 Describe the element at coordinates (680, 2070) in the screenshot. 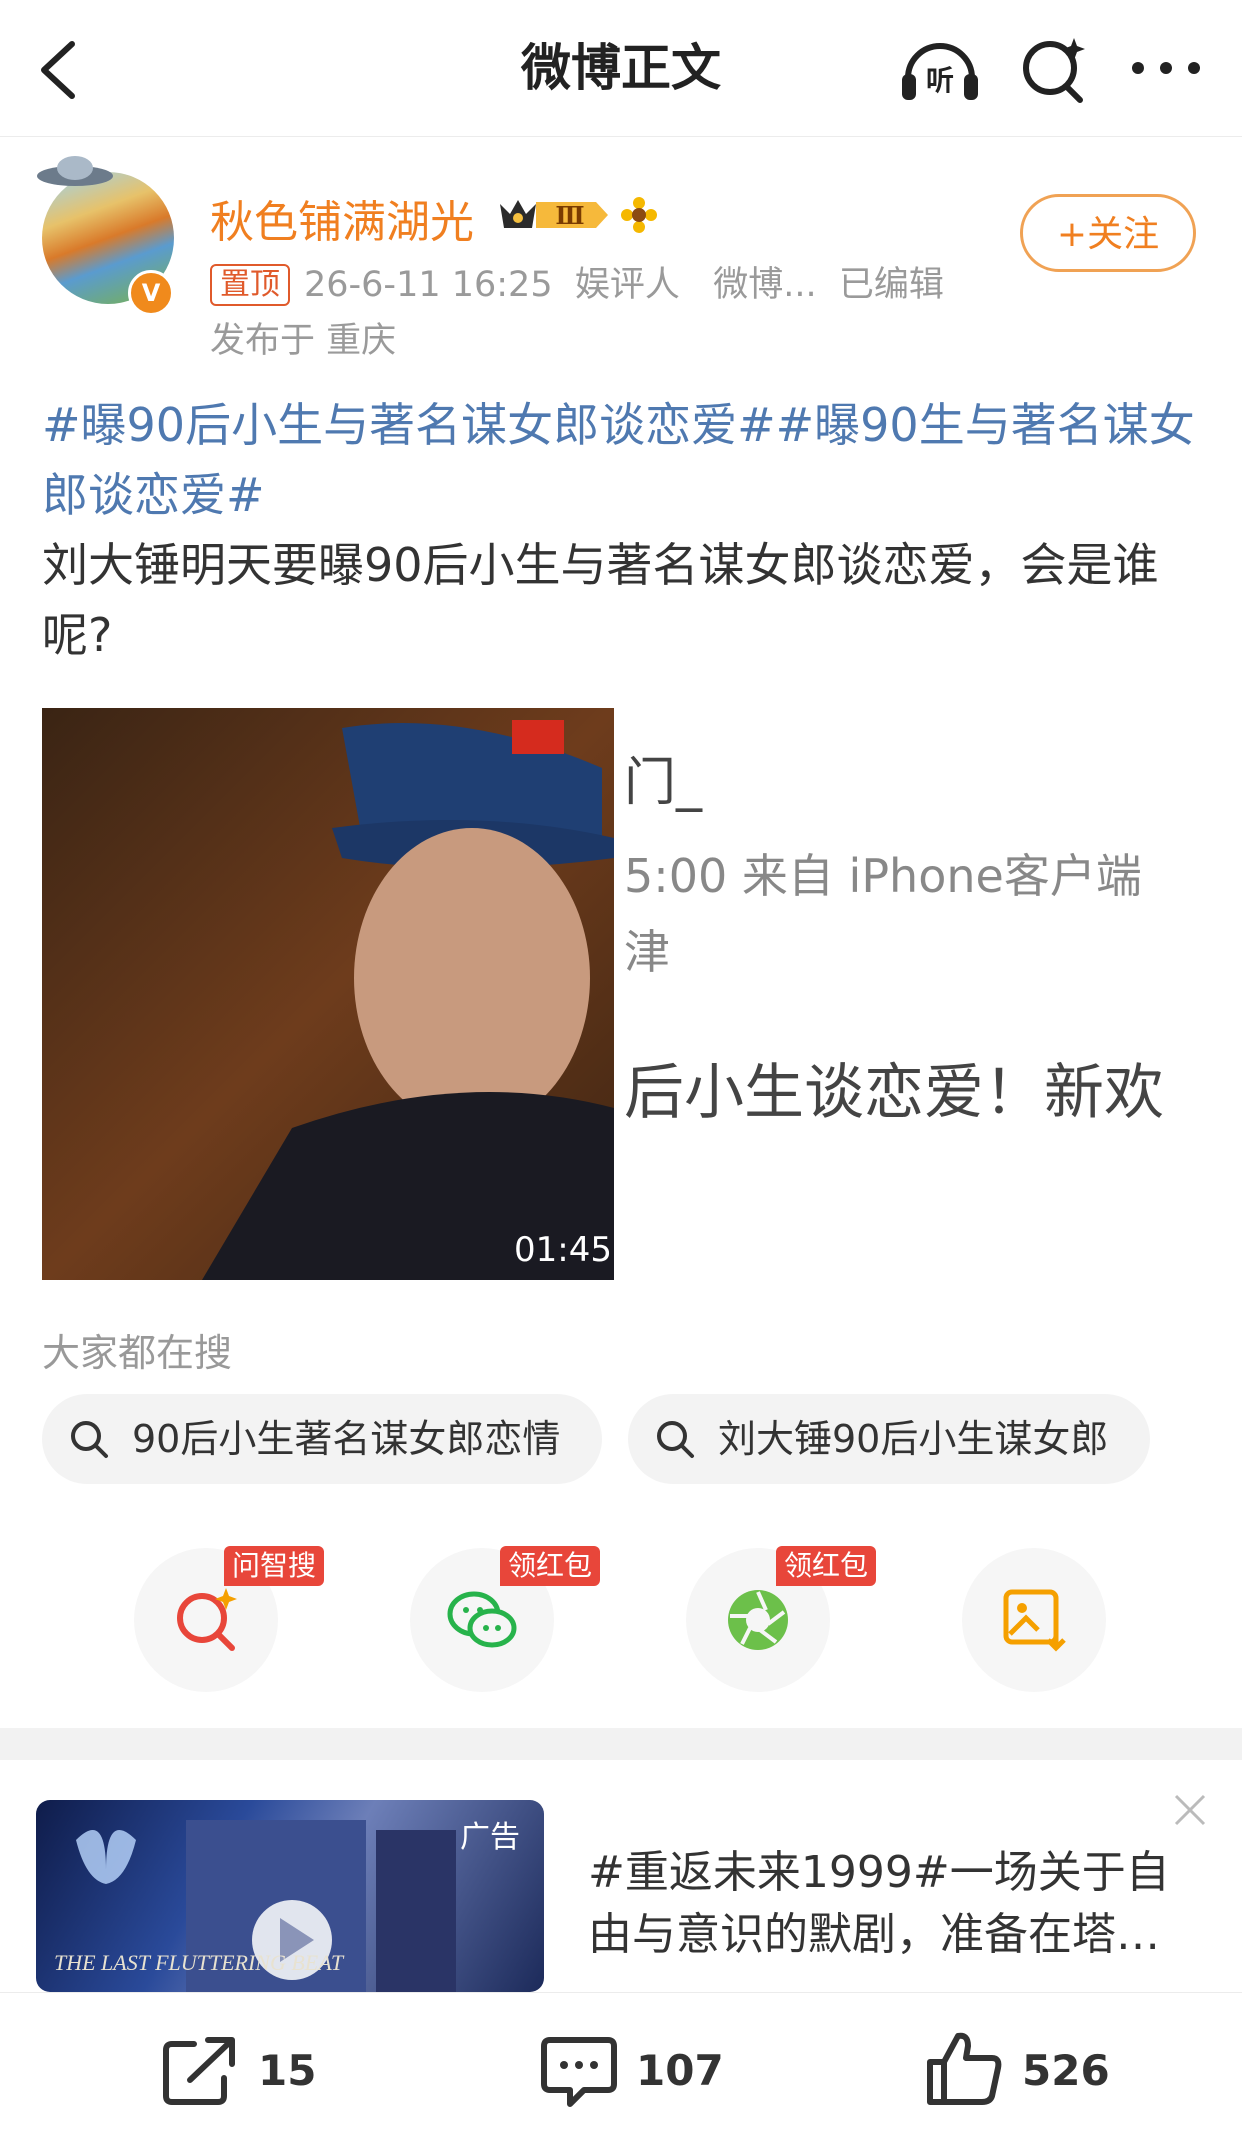

I see `comment-count: 107` at that location.